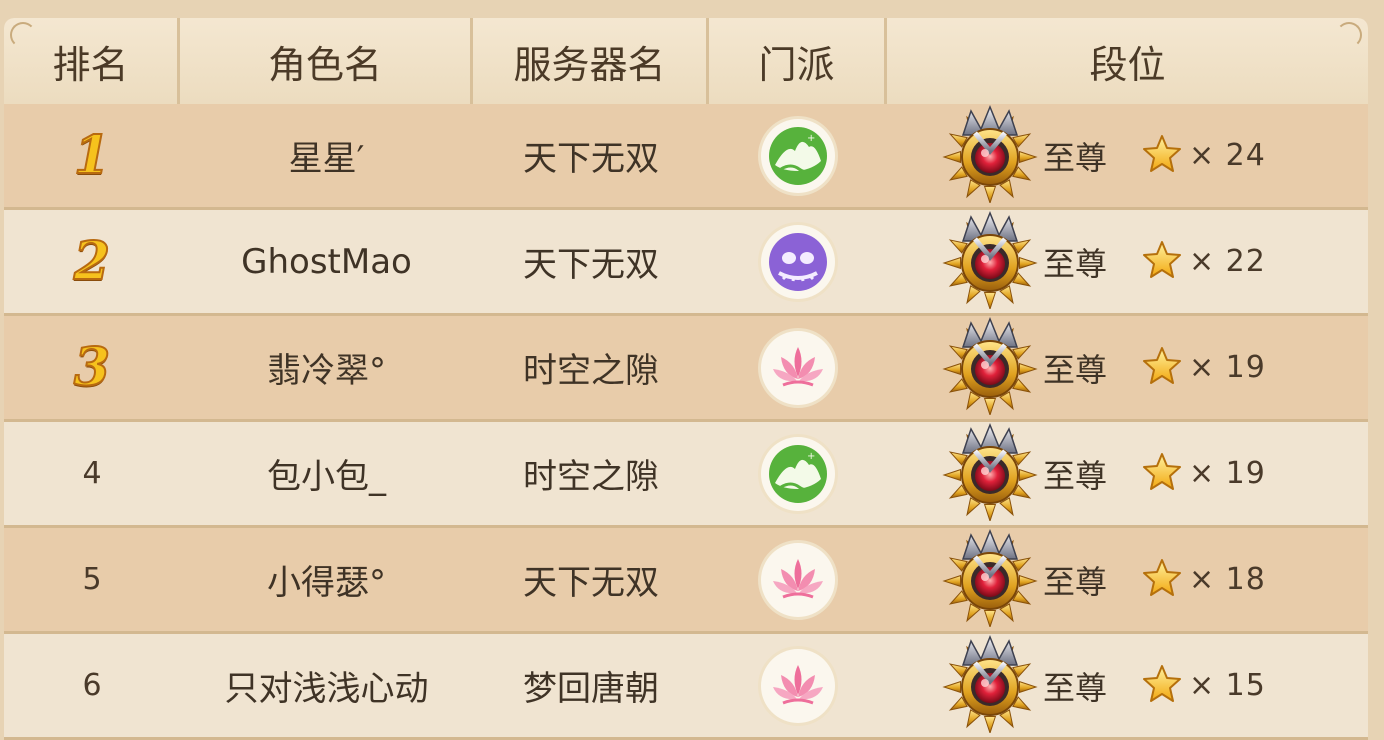  I want to click on role-name-cell: 翡冷翠°, so click(326, 367).